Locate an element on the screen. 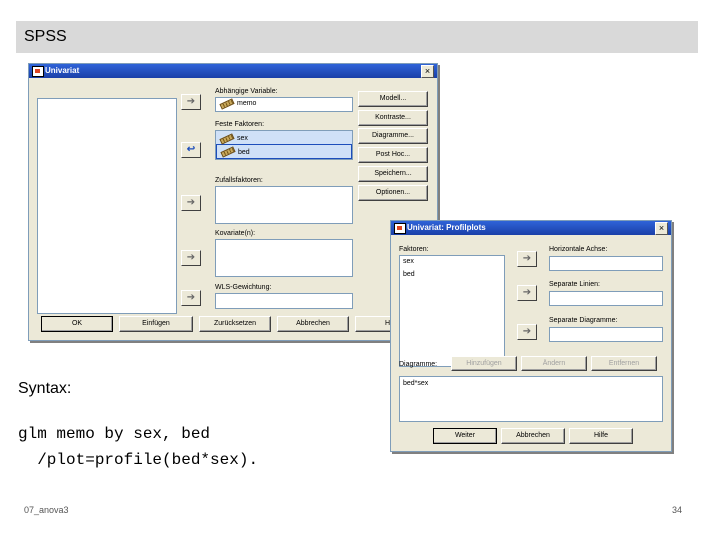 This screenshot has width=720, height=540. factor-item: bed is located at coordinates (452, 271).